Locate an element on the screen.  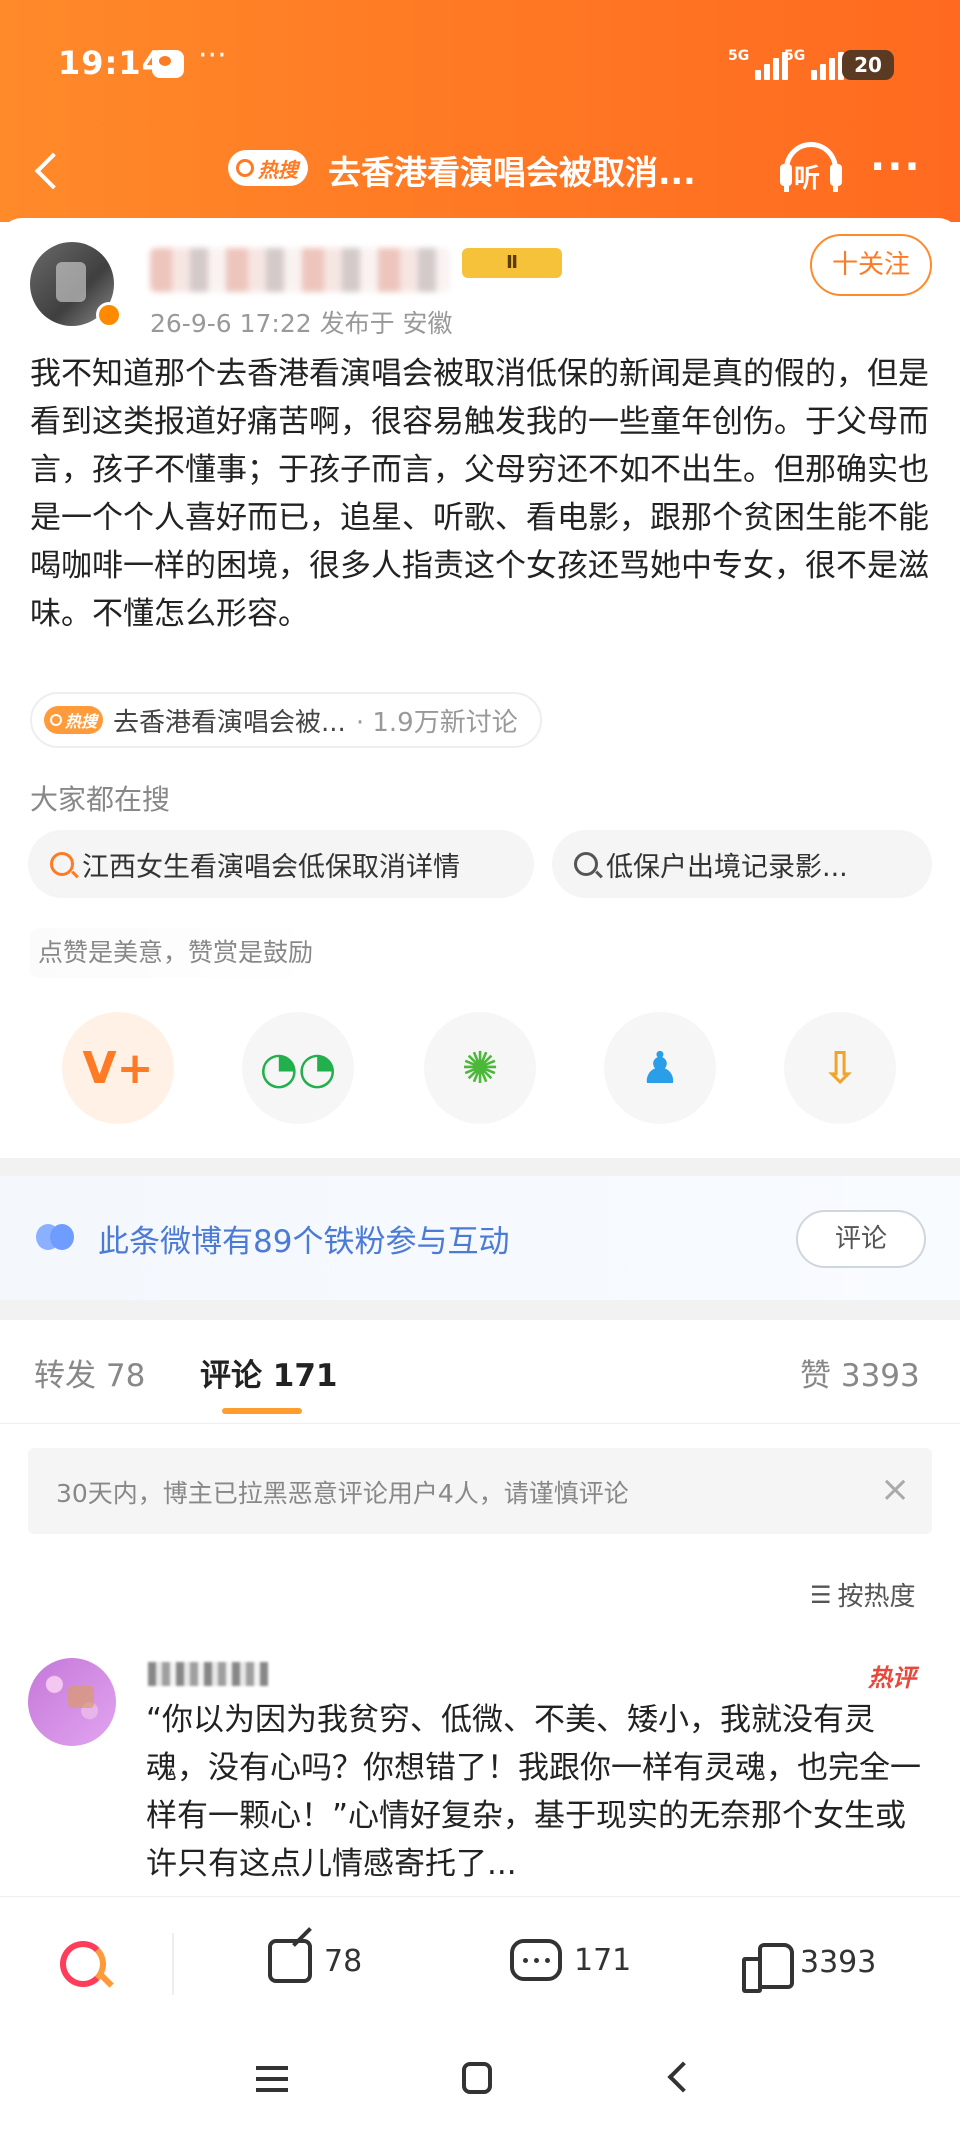
comment-button: 171 is located at coordinates (570, 1960).